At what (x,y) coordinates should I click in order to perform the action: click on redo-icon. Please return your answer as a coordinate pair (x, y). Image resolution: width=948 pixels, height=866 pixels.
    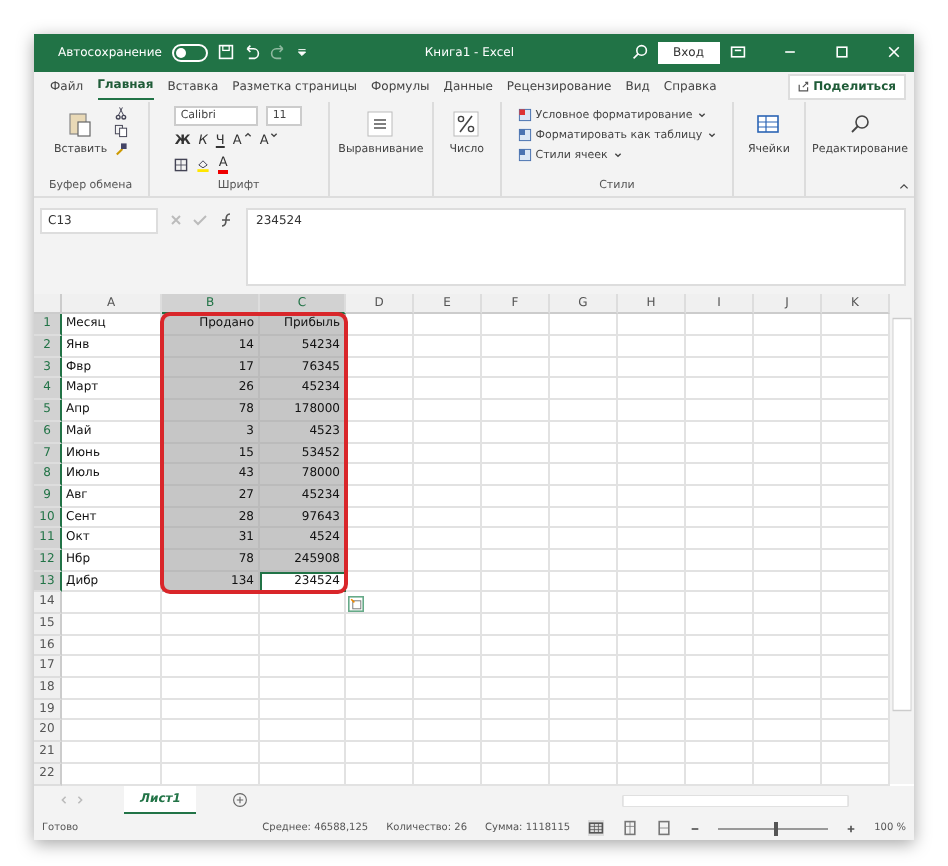
    Looking at the image, I should click on (277, 52).